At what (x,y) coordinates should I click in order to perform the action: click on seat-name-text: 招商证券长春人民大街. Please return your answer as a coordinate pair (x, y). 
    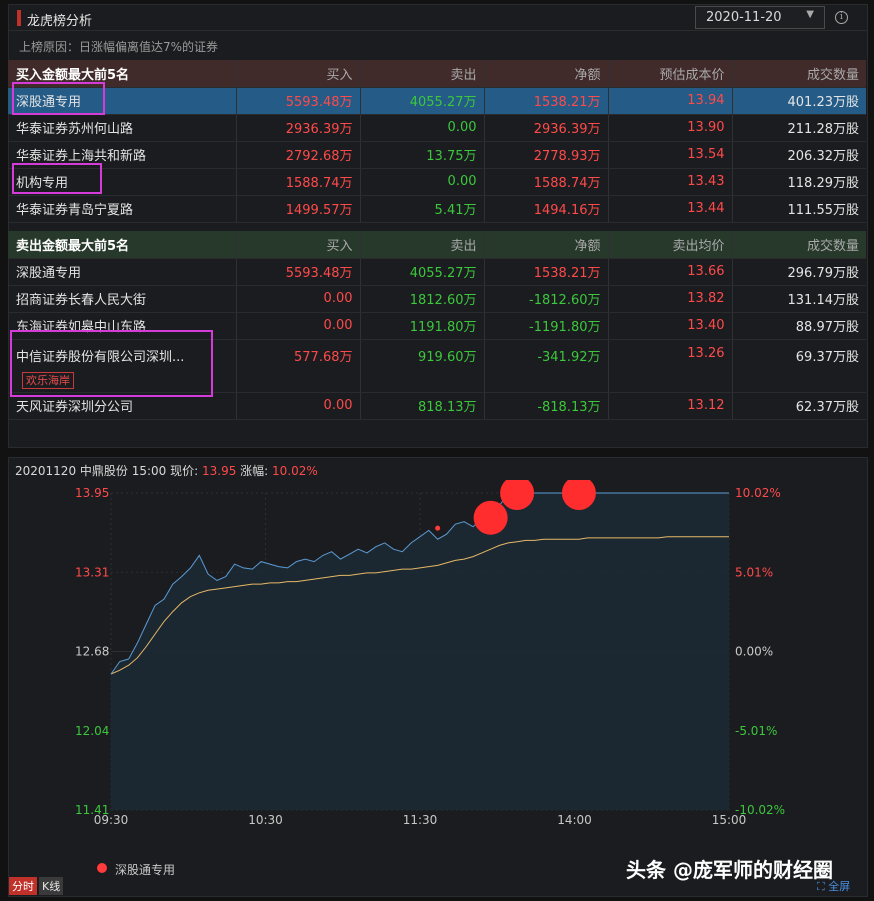
    Looking at the image, I should click on (81, 300).